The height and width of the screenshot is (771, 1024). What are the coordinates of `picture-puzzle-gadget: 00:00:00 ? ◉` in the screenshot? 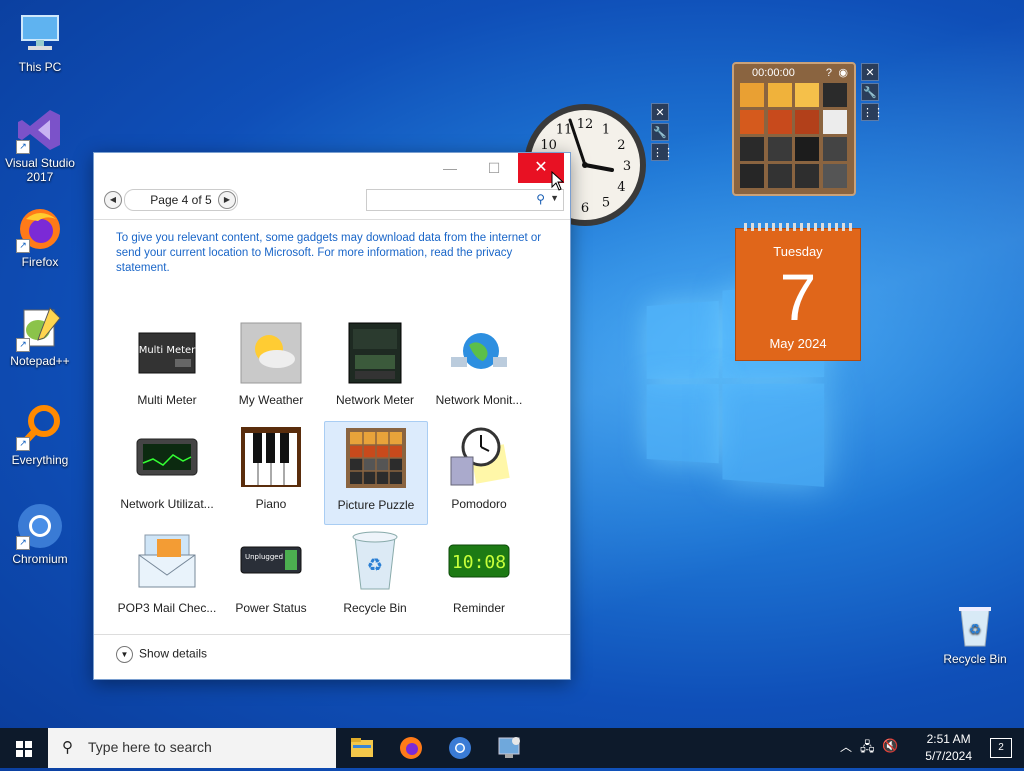 It's located at (794, 129).